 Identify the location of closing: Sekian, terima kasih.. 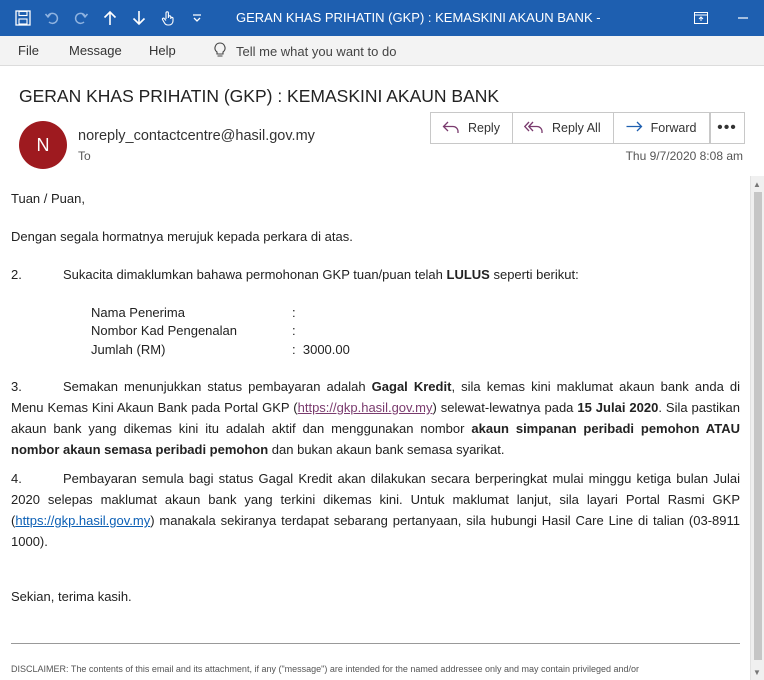
(71, 596).